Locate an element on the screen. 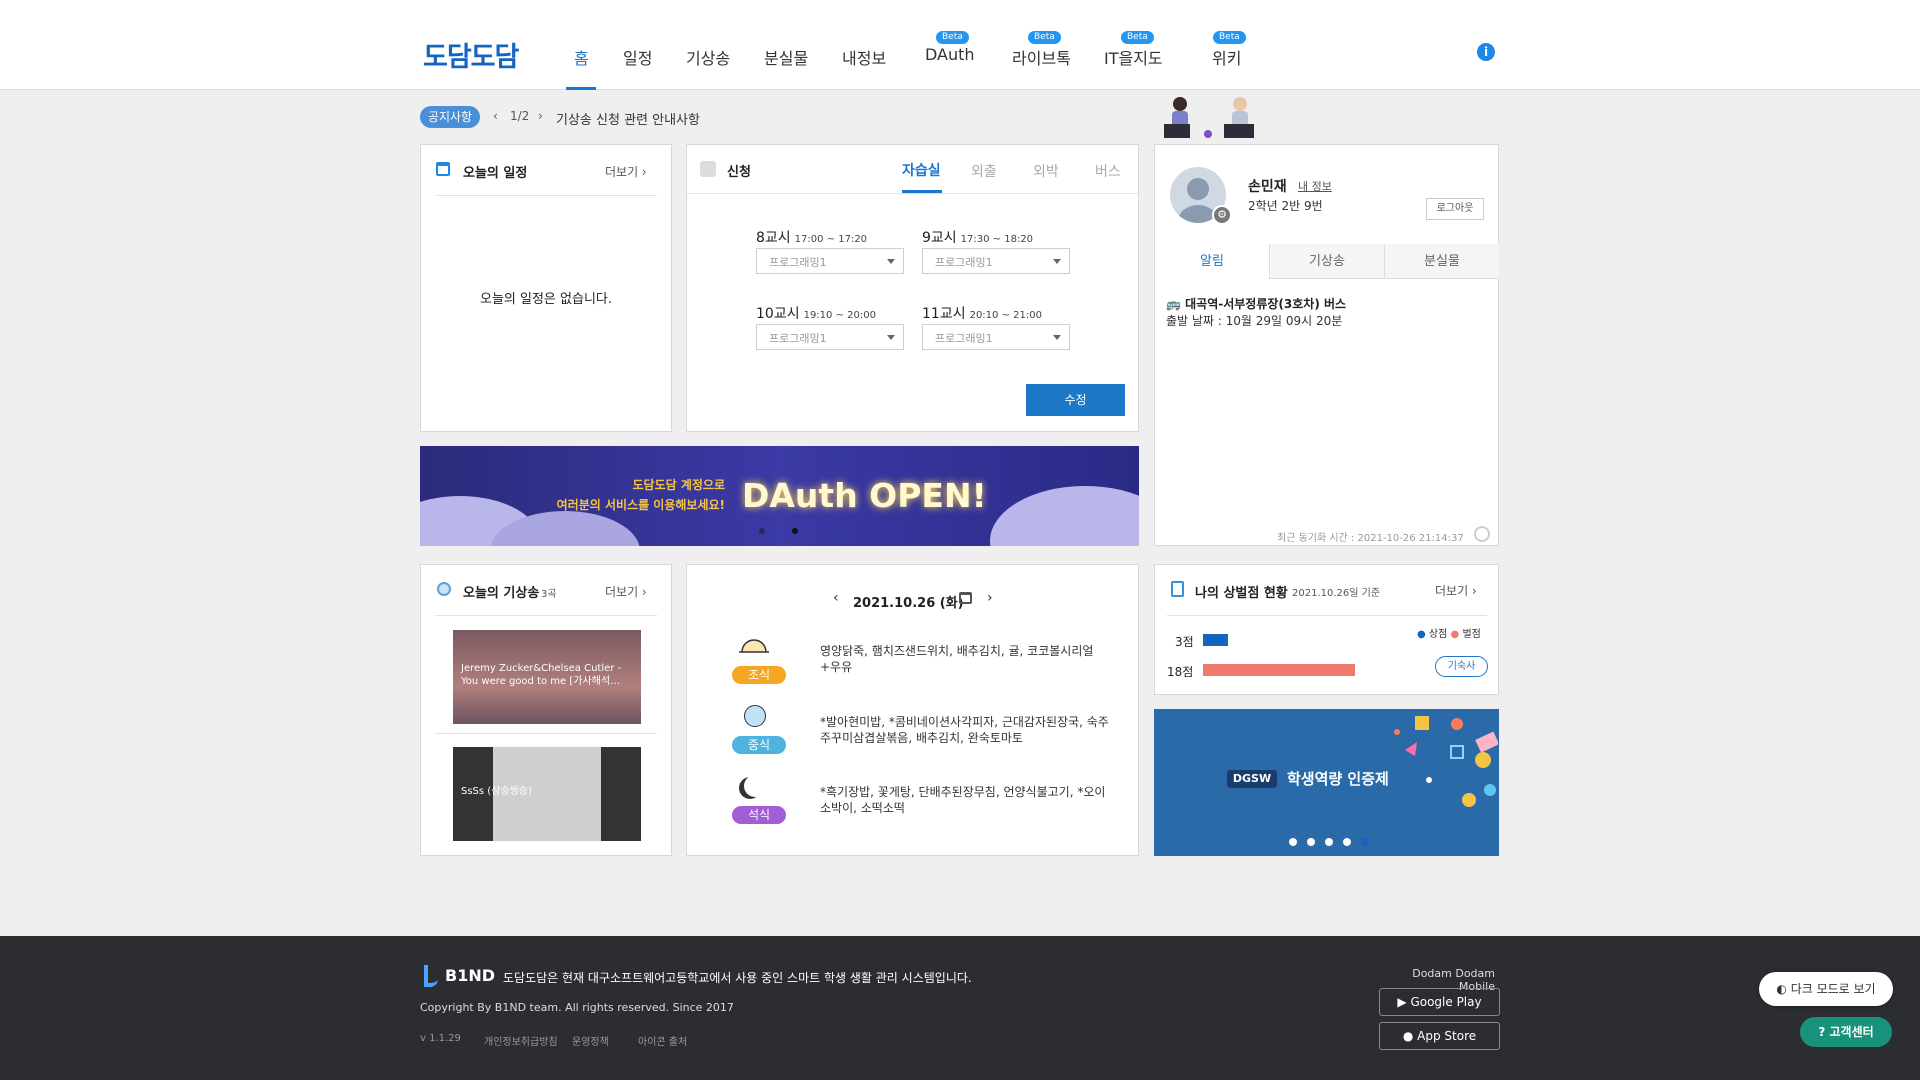 The image size is (1920, 1080). nav-myinfo: 내정보 is located at coordinates (864, 57).